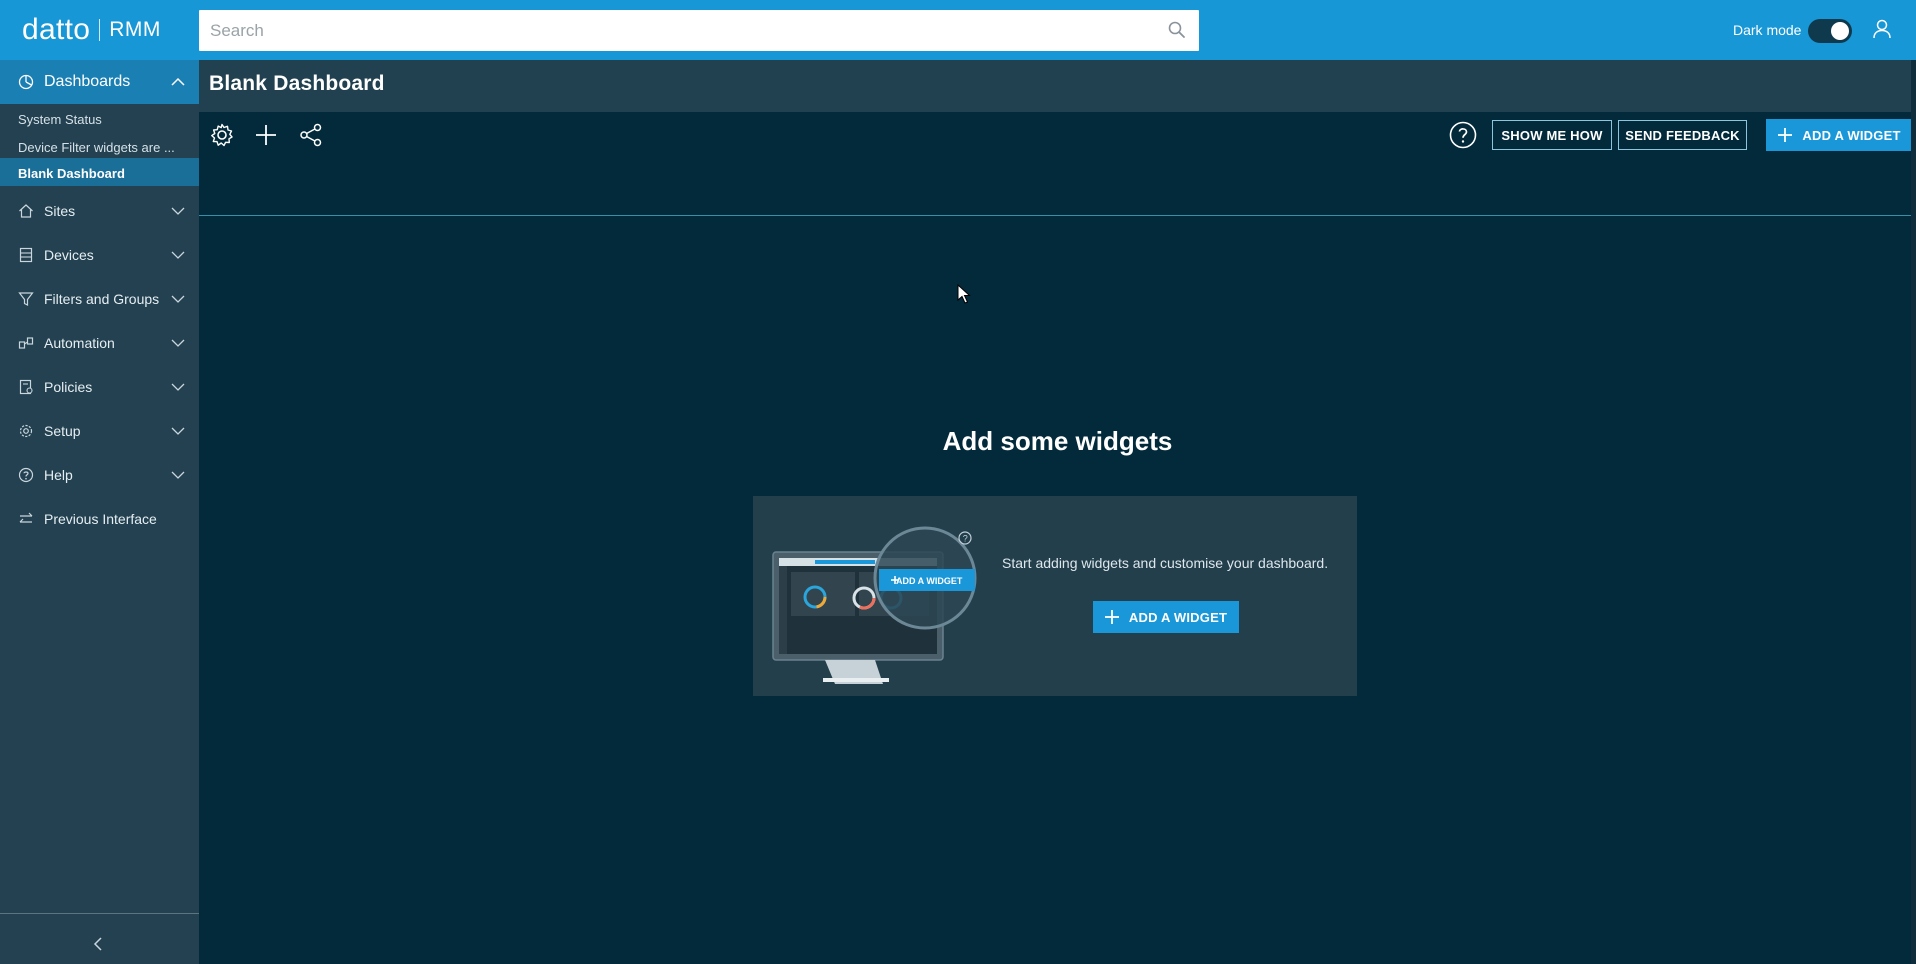 The height and width of the screenshot is (964, 1916). Describe the element at coordinates (266, 135) in the screenshot. I see `add-icon` at that location.